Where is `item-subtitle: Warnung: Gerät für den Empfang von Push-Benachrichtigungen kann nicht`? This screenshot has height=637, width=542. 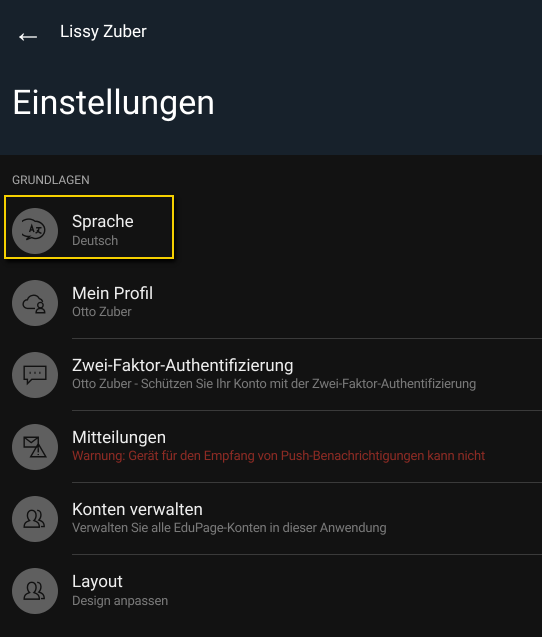 item-subtitle: Warnung: Gerät für den Empfang von Push-Benachrichtigungen kann nicht is located at coordinates (279, 457).